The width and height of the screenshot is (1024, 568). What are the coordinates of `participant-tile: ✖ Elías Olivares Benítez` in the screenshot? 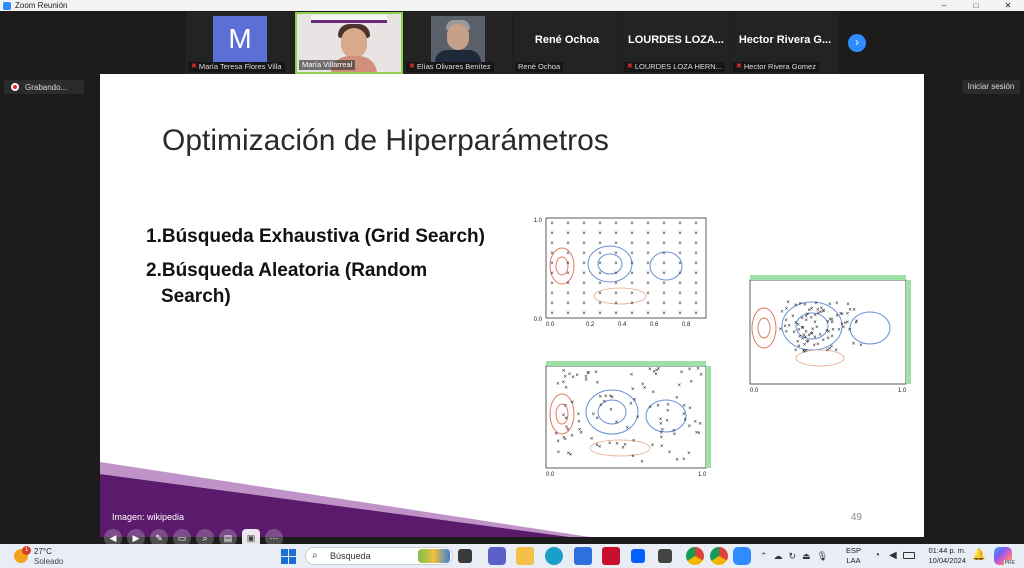 It's located at (458, 43).